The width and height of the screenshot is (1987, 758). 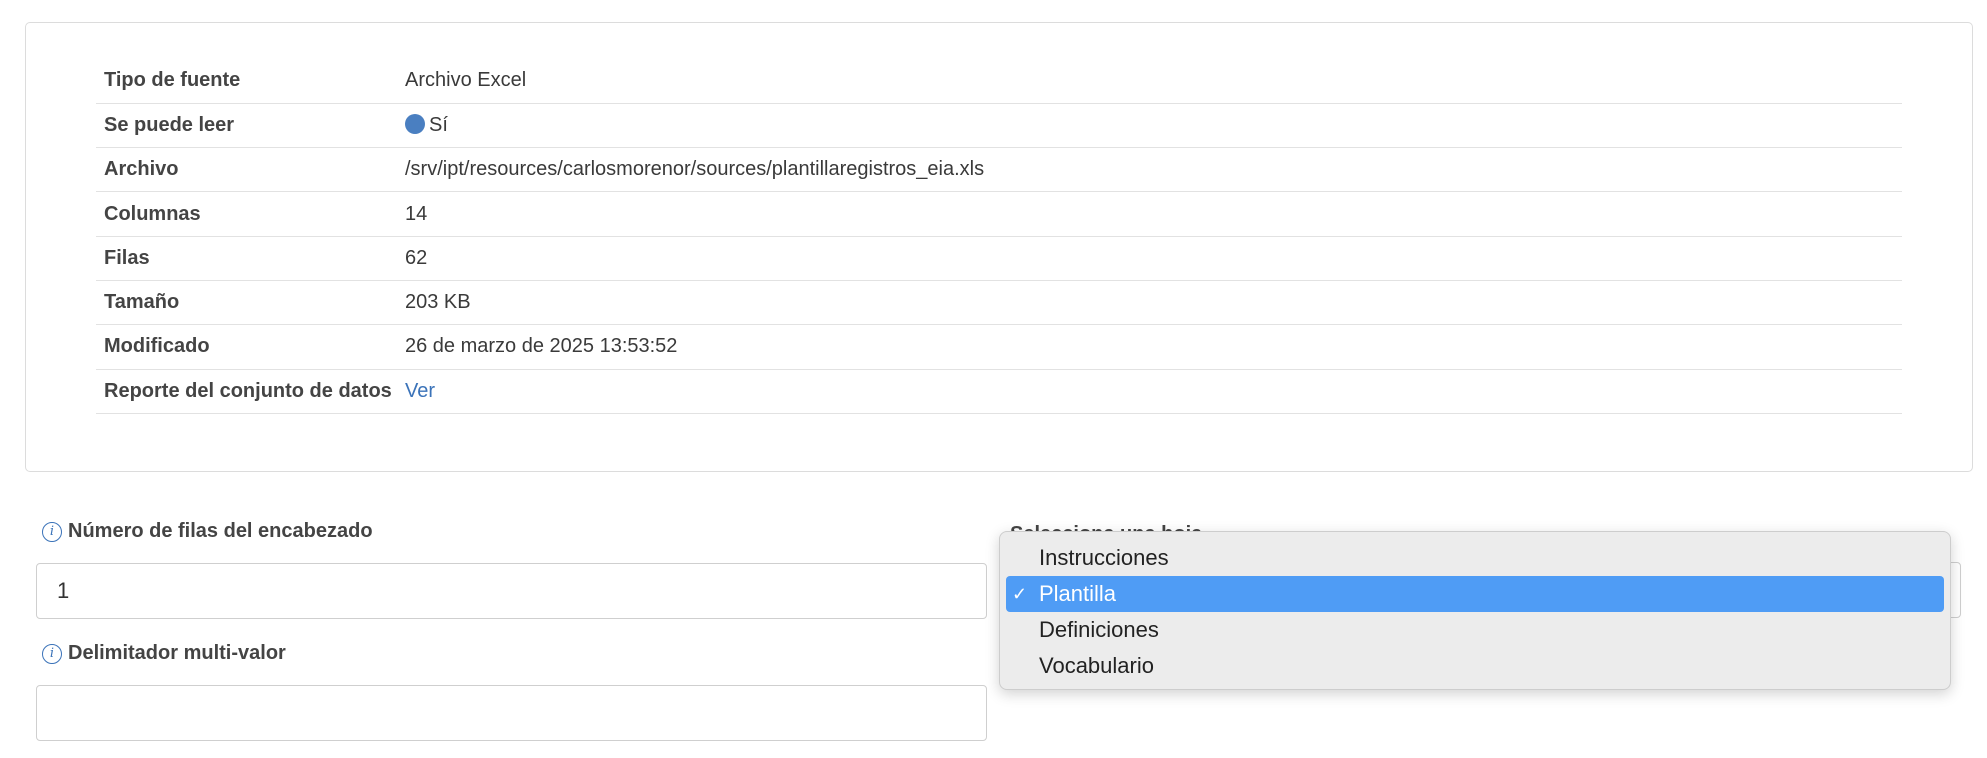 I want to click on row-key-source-type: Tipo de fuente, so click(x=172, y=80).